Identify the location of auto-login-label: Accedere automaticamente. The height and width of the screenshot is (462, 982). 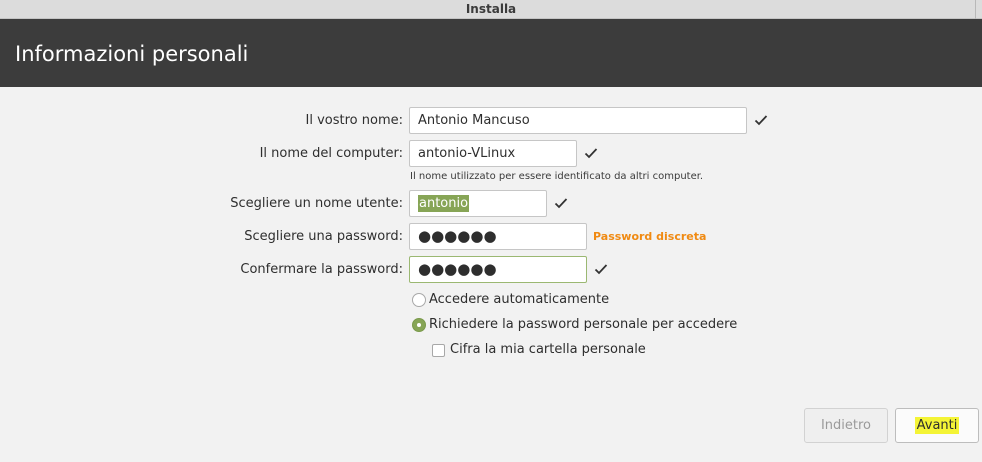
(519, 299).